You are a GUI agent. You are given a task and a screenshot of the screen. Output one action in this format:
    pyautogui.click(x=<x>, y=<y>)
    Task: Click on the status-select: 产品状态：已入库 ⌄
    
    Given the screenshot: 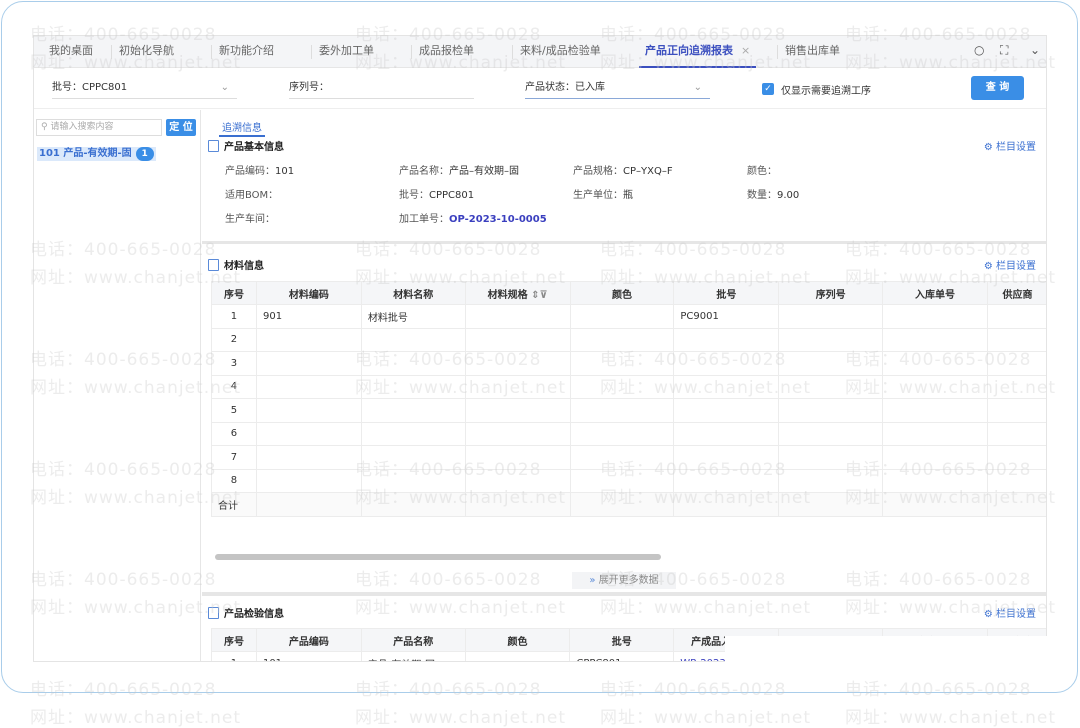 What is the action you would take?
    pyautogui.click(x=617, y=89)
    